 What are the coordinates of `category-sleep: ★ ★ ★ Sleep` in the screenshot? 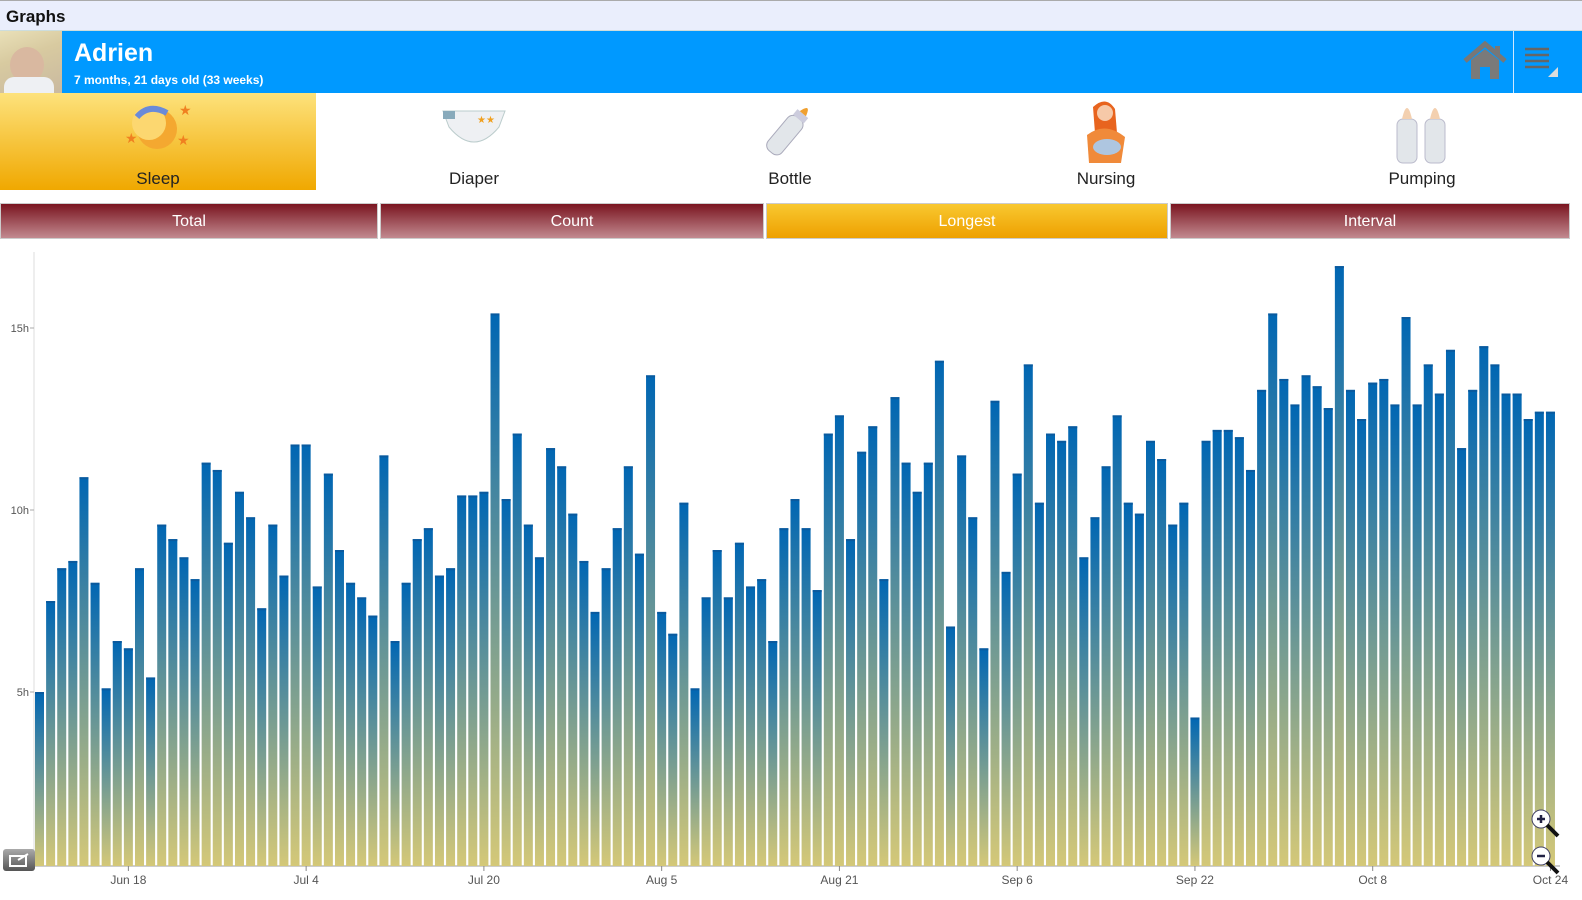 It's located at (158, 141).